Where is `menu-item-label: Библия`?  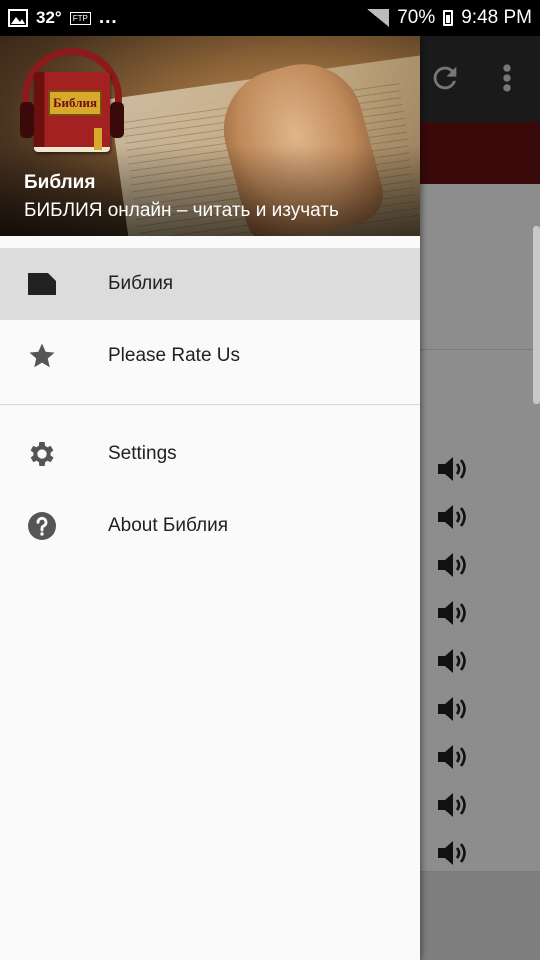
menu-item-label: Библия is located at coordinates (141, 283).